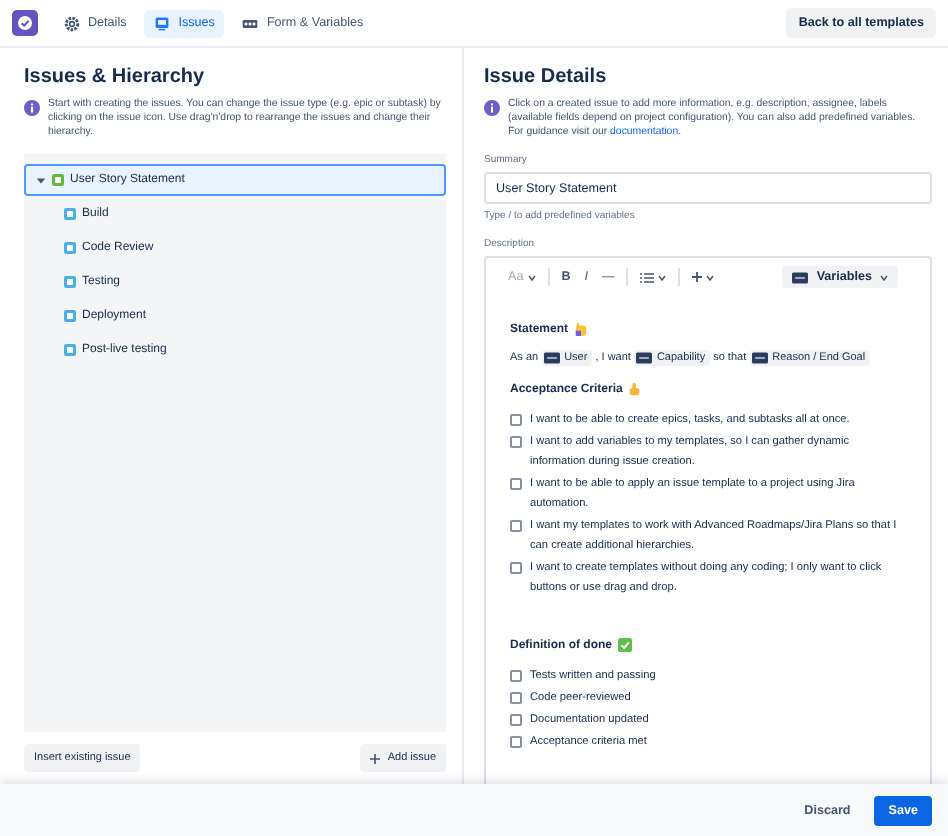 Image resolution: width=948 pixels, height=836 pixels. Describe the element at coordinates (581, 329) in the screenshot. I see `hand-icon` at that location.